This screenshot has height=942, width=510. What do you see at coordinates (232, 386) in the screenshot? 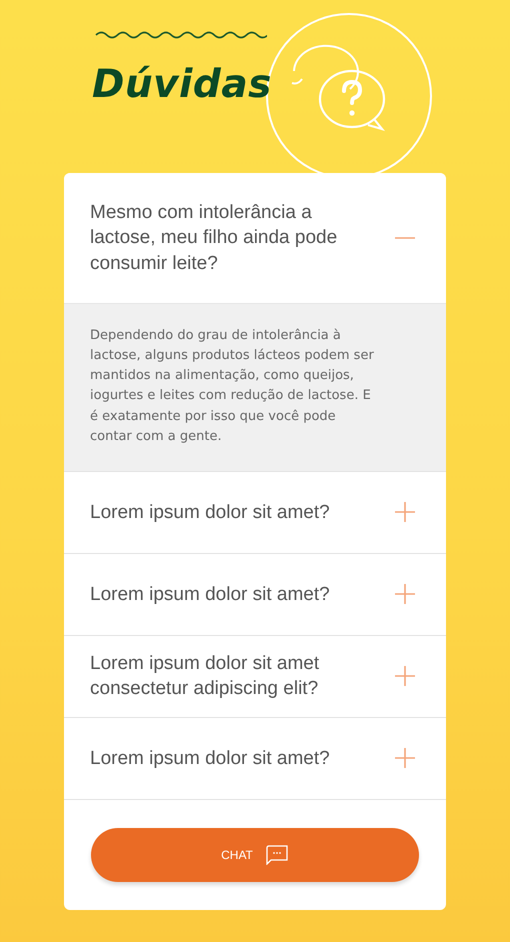
I see `answer-text: Dependendo do grau de intolerância à lactose, alguns produtos lácteos podem ser mantidos na alimentação, como queijos, iogurtes e leites com redução de lactose. E é exatamente por isso que você pode contar com a gente.` at bounding box center [232, 386].